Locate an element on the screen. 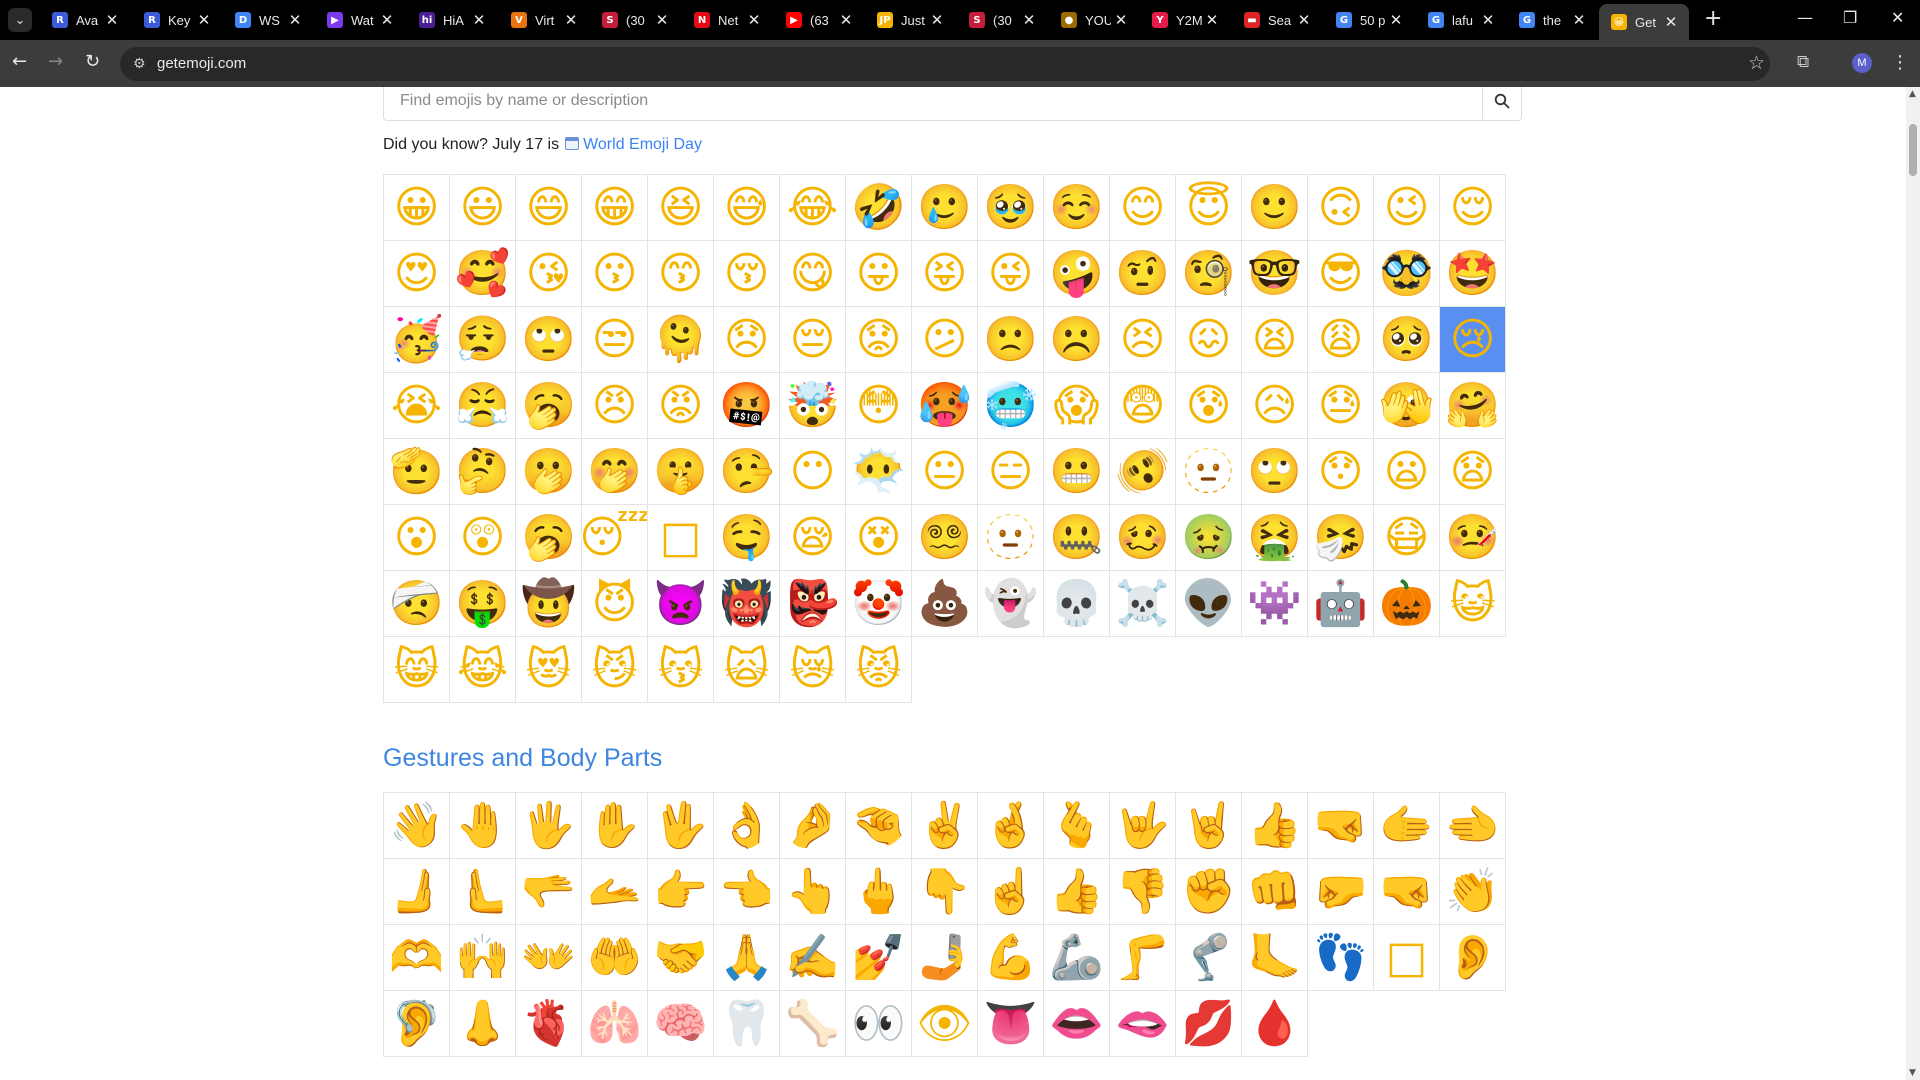  emoji-cell: 🧐 is located at coordinates (1208, 273).